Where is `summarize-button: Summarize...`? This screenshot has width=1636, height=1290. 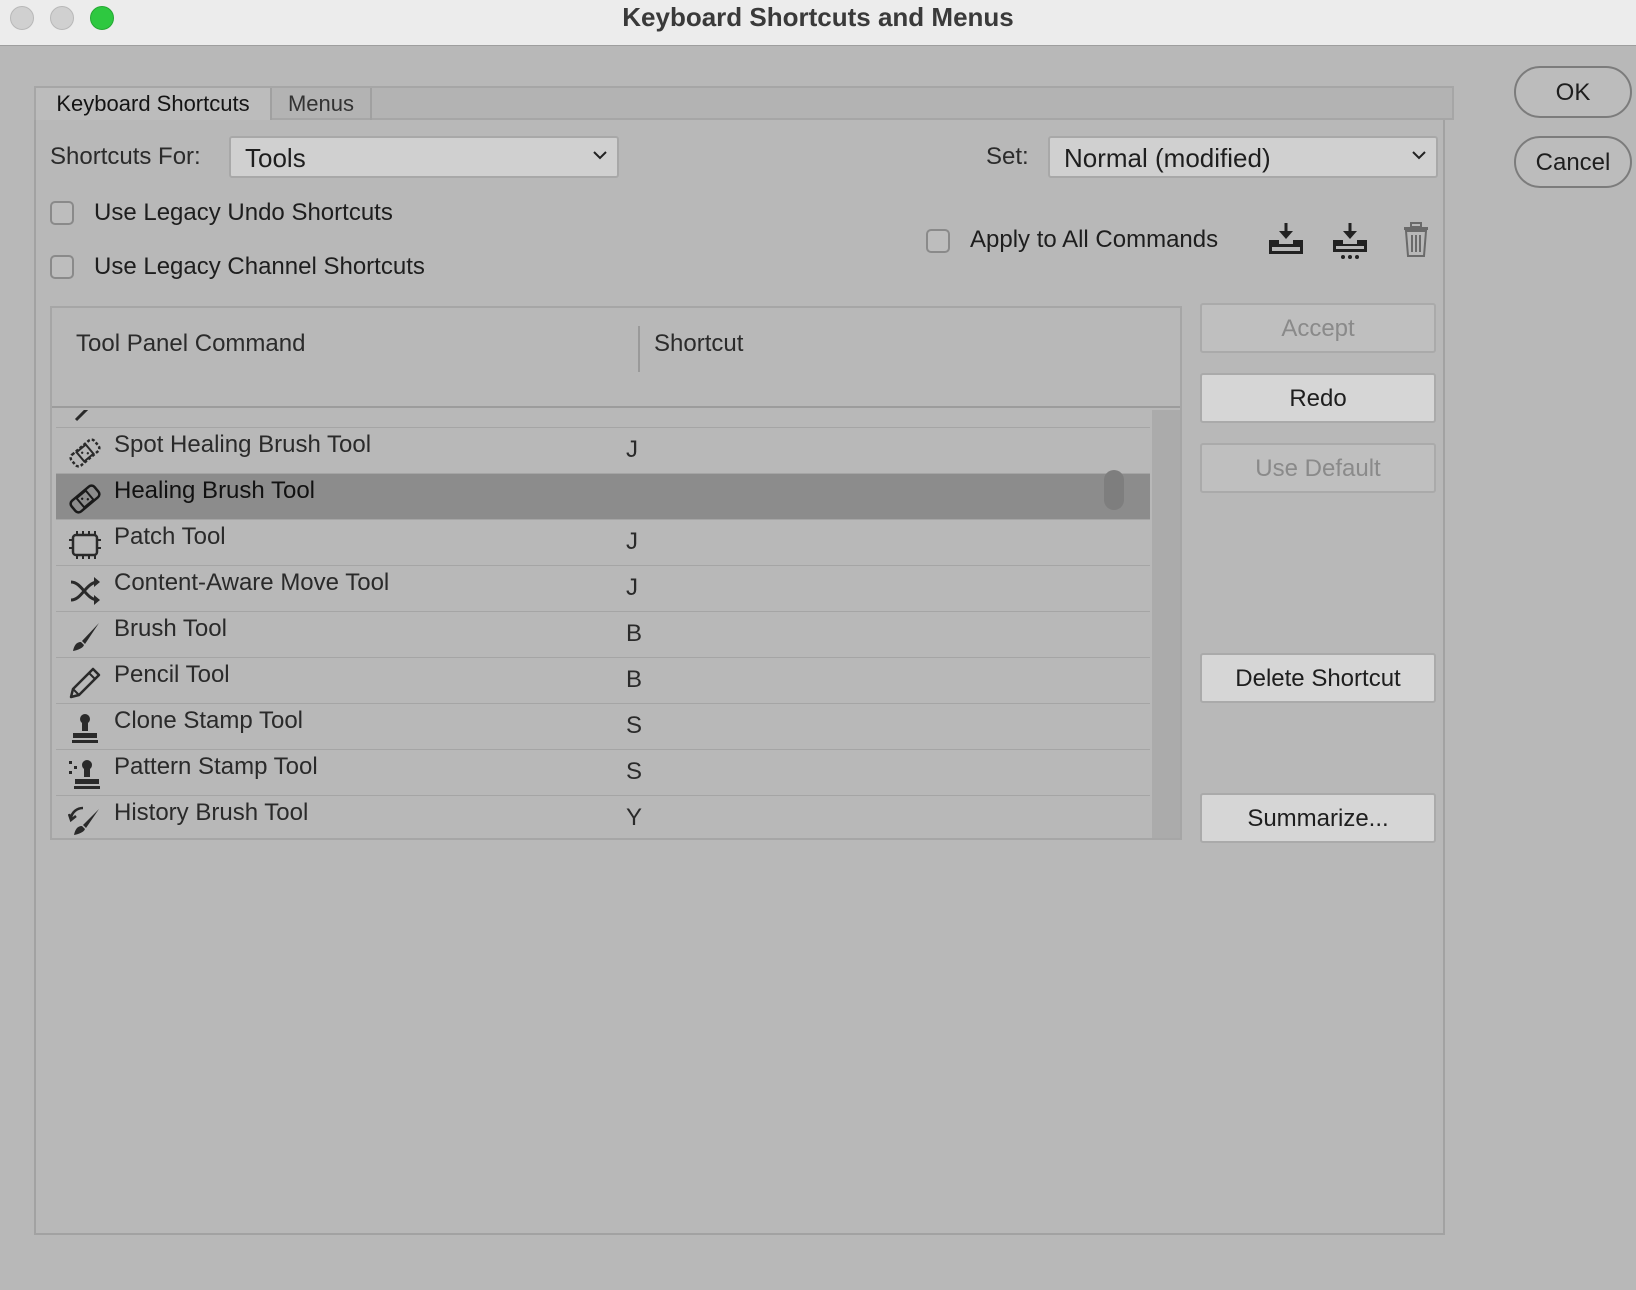
summarize-button: Summarize... is located at coordinates (1318, 818).